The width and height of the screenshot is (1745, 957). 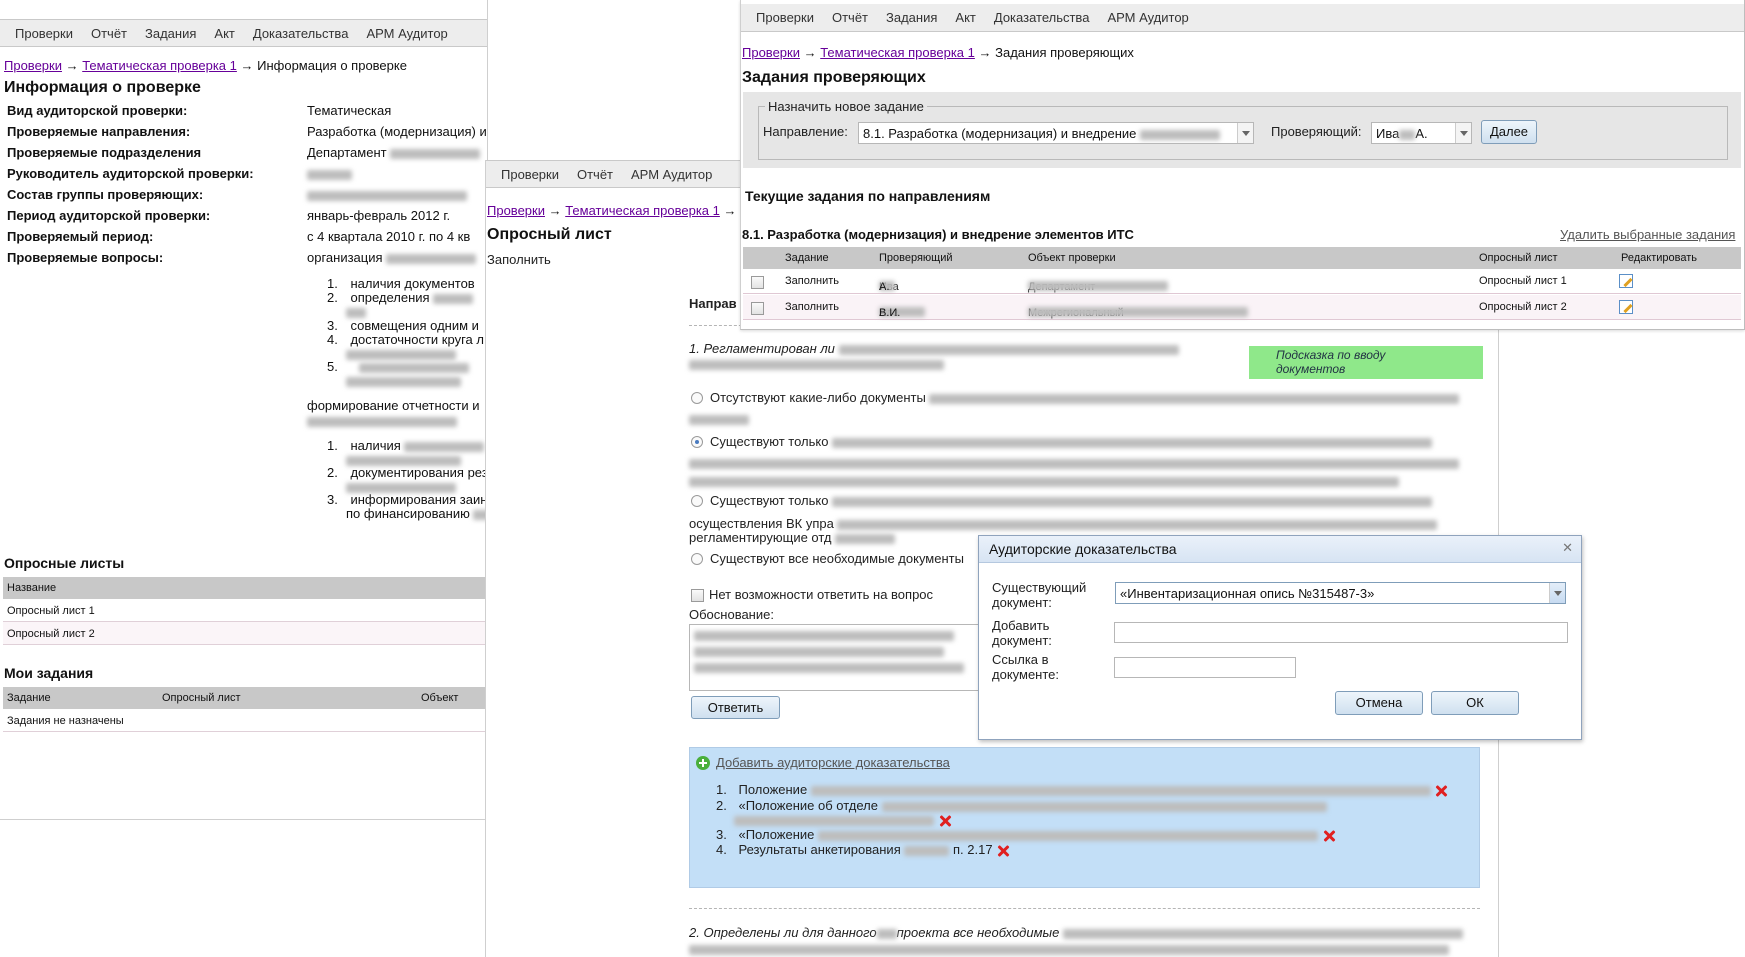 What do you see at coordinates (51, 611) in the screenshot?
I see `questionnaire-name: Опросный лист 1` at bounding box center [51, 611].